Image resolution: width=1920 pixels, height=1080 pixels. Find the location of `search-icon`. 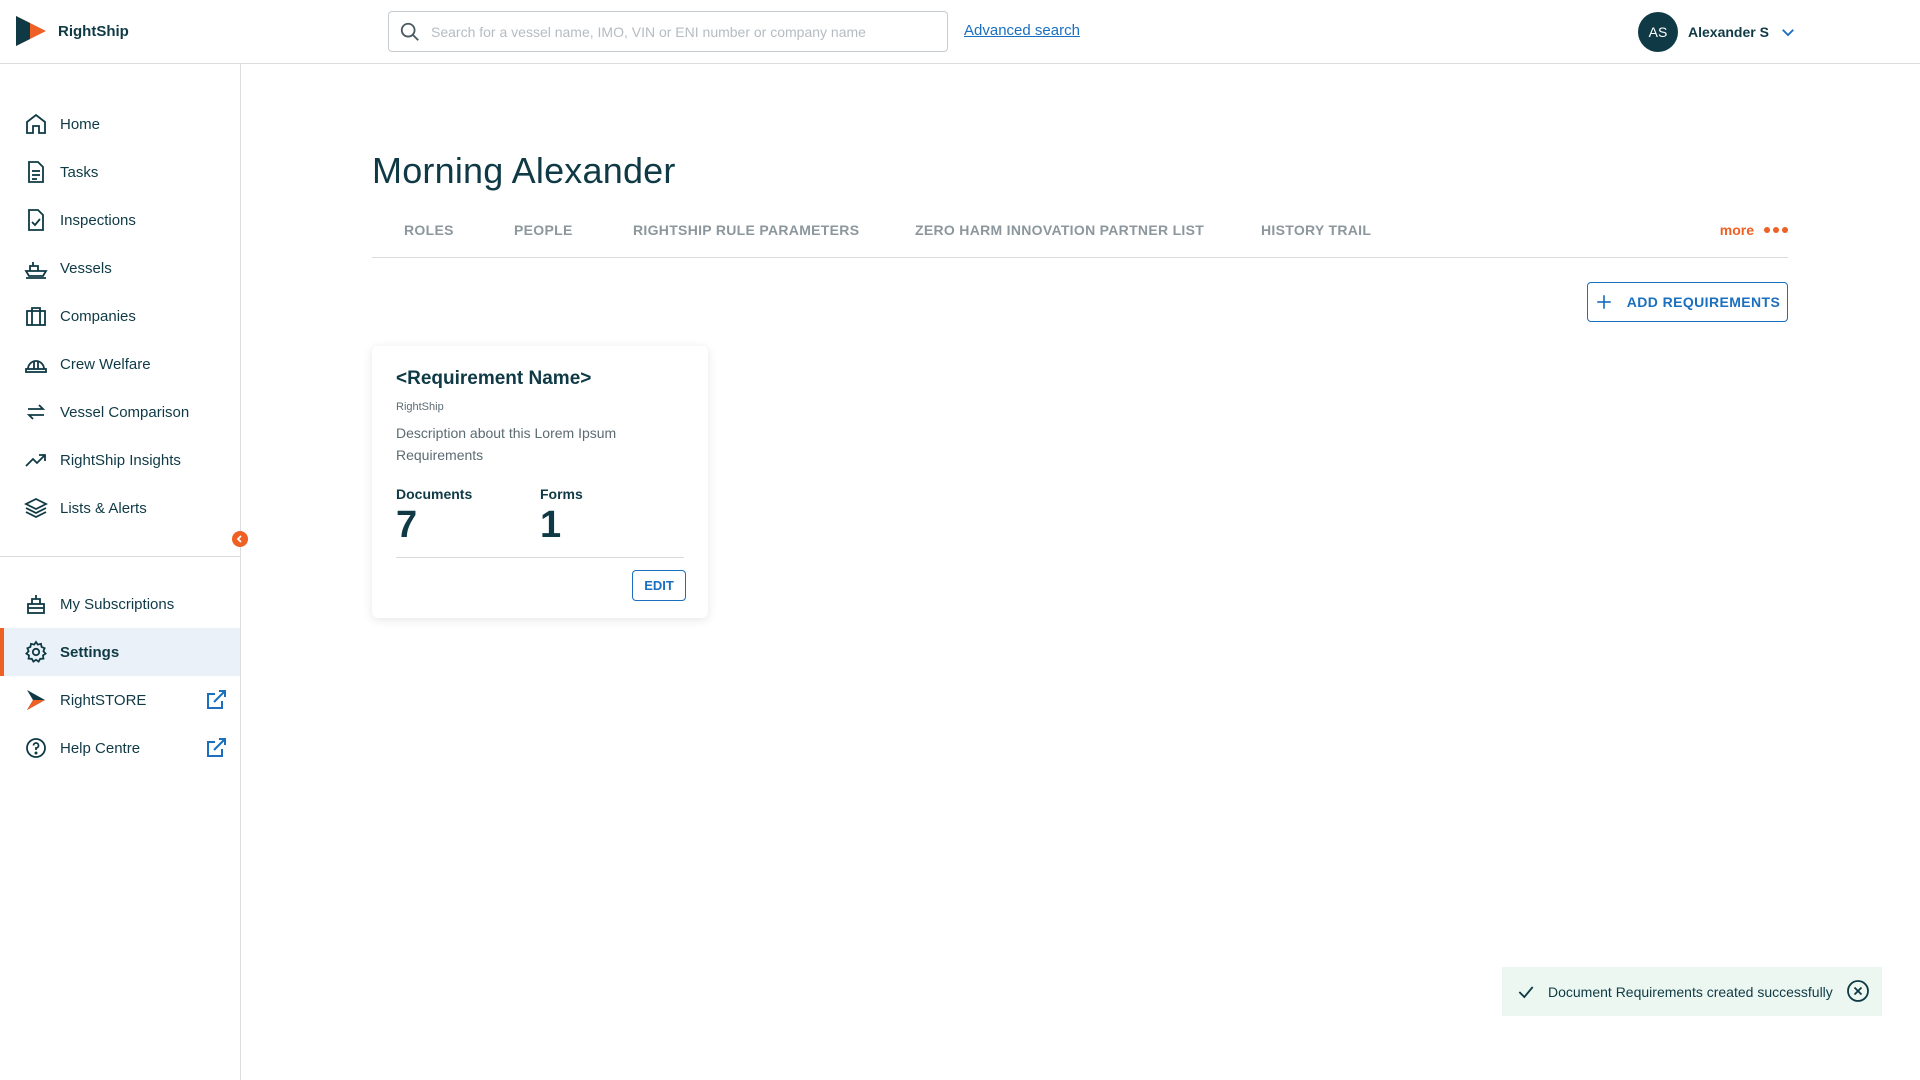

search-icon is located at coordinates (409, 31).